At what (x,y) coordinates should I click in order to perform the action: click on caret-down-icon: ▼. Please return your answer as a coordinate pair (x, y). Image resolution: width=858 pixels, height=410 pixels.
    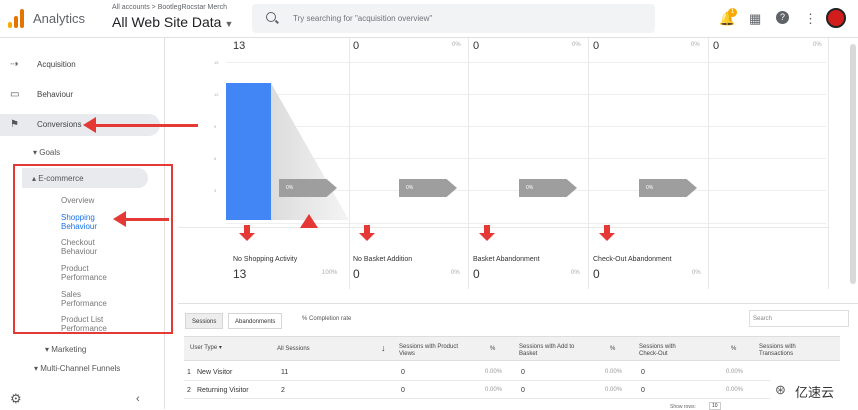
    Looking at the image, I should click on (229, 24).